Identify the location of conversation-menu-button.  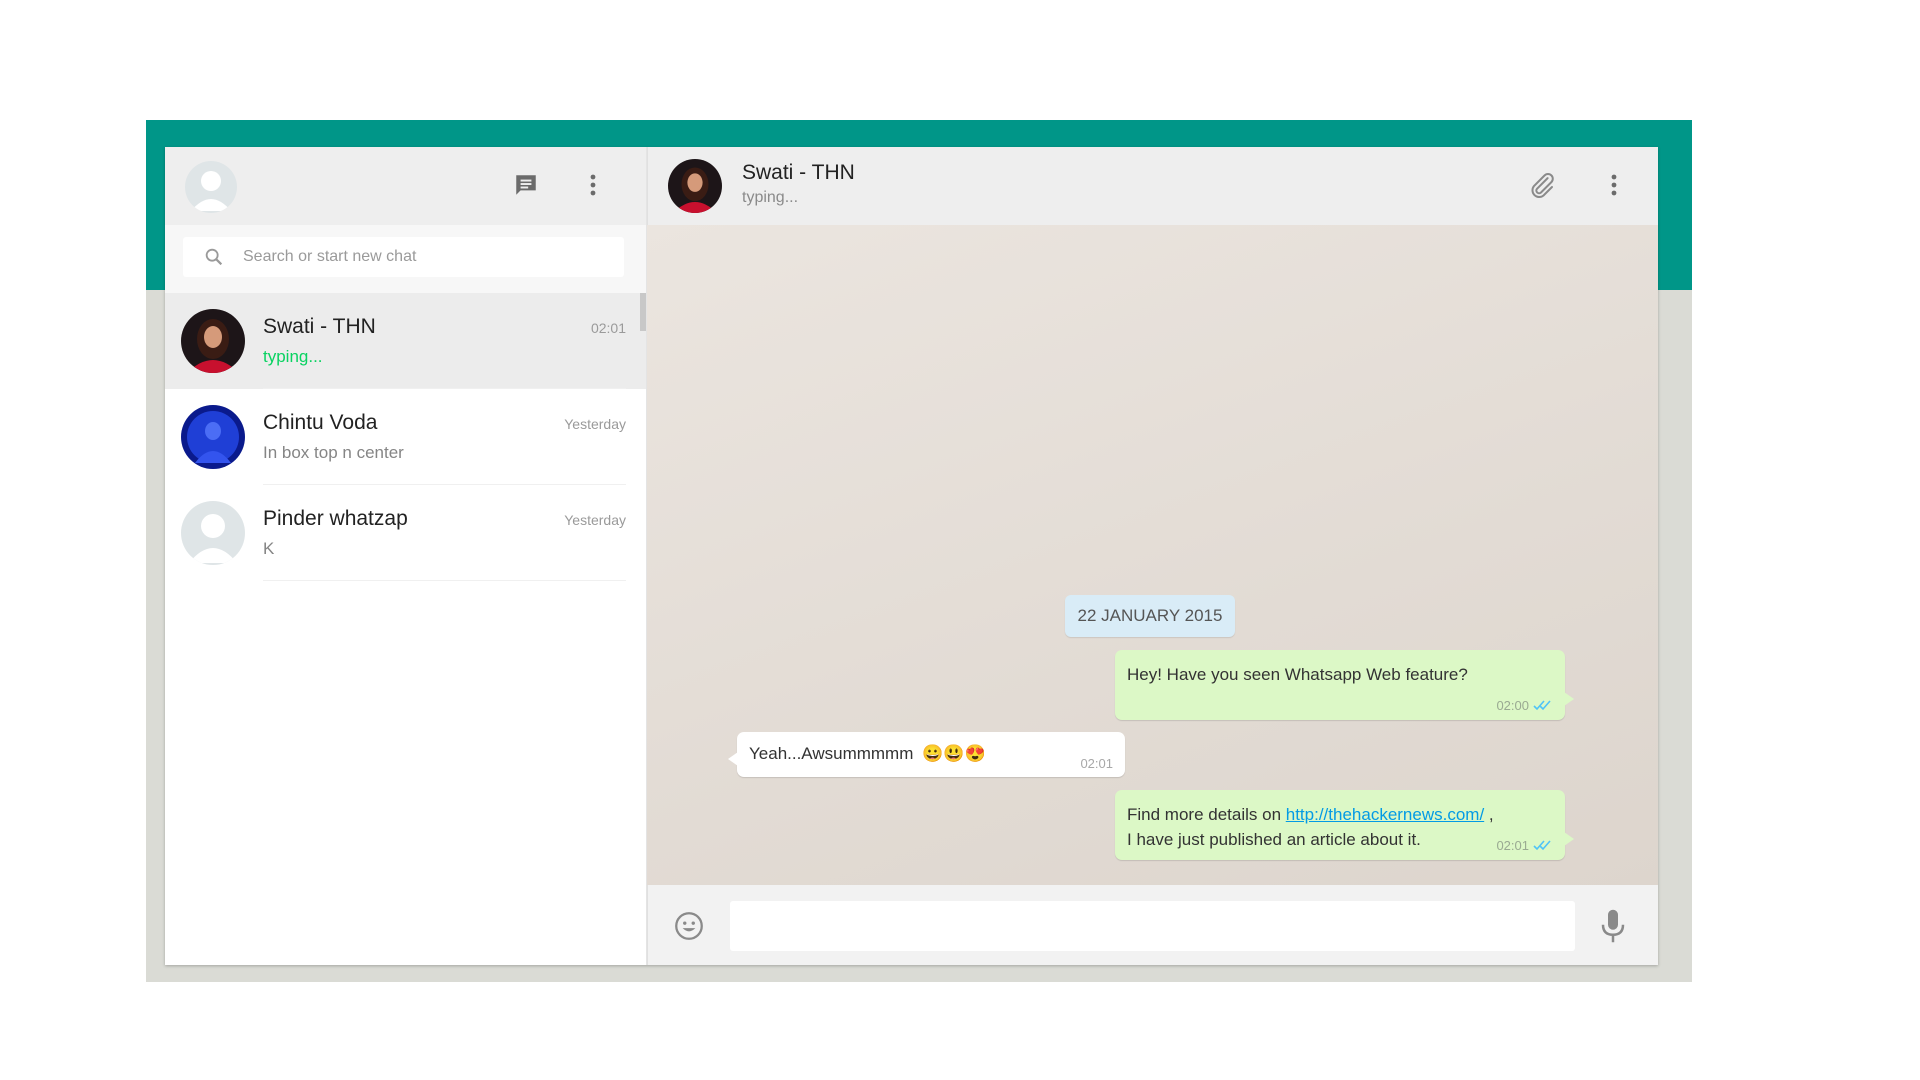
(1614, 185).